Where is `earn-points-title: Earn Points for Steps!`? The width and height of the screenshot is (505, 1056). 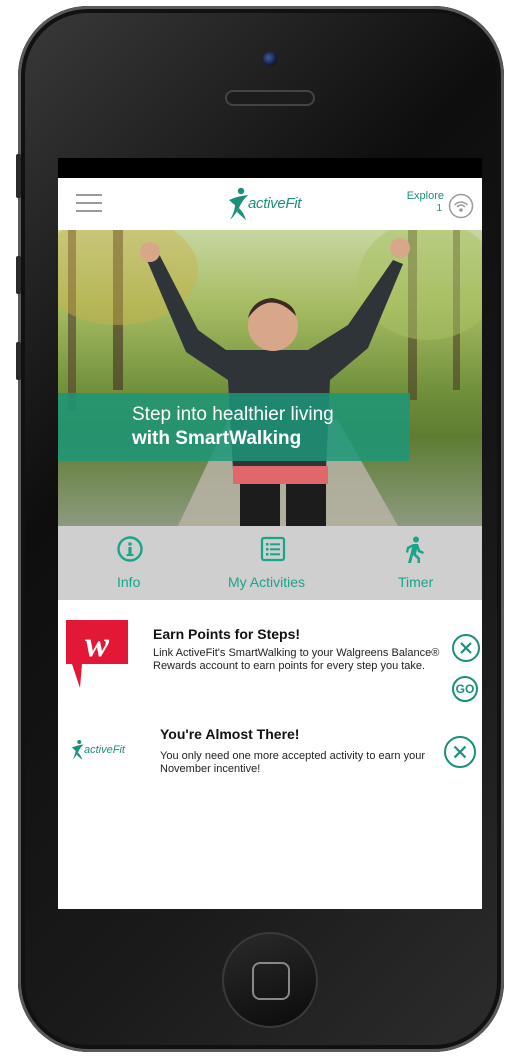
earn-points-title: Earn Points for Steps! is located at coordinates (227, 634).